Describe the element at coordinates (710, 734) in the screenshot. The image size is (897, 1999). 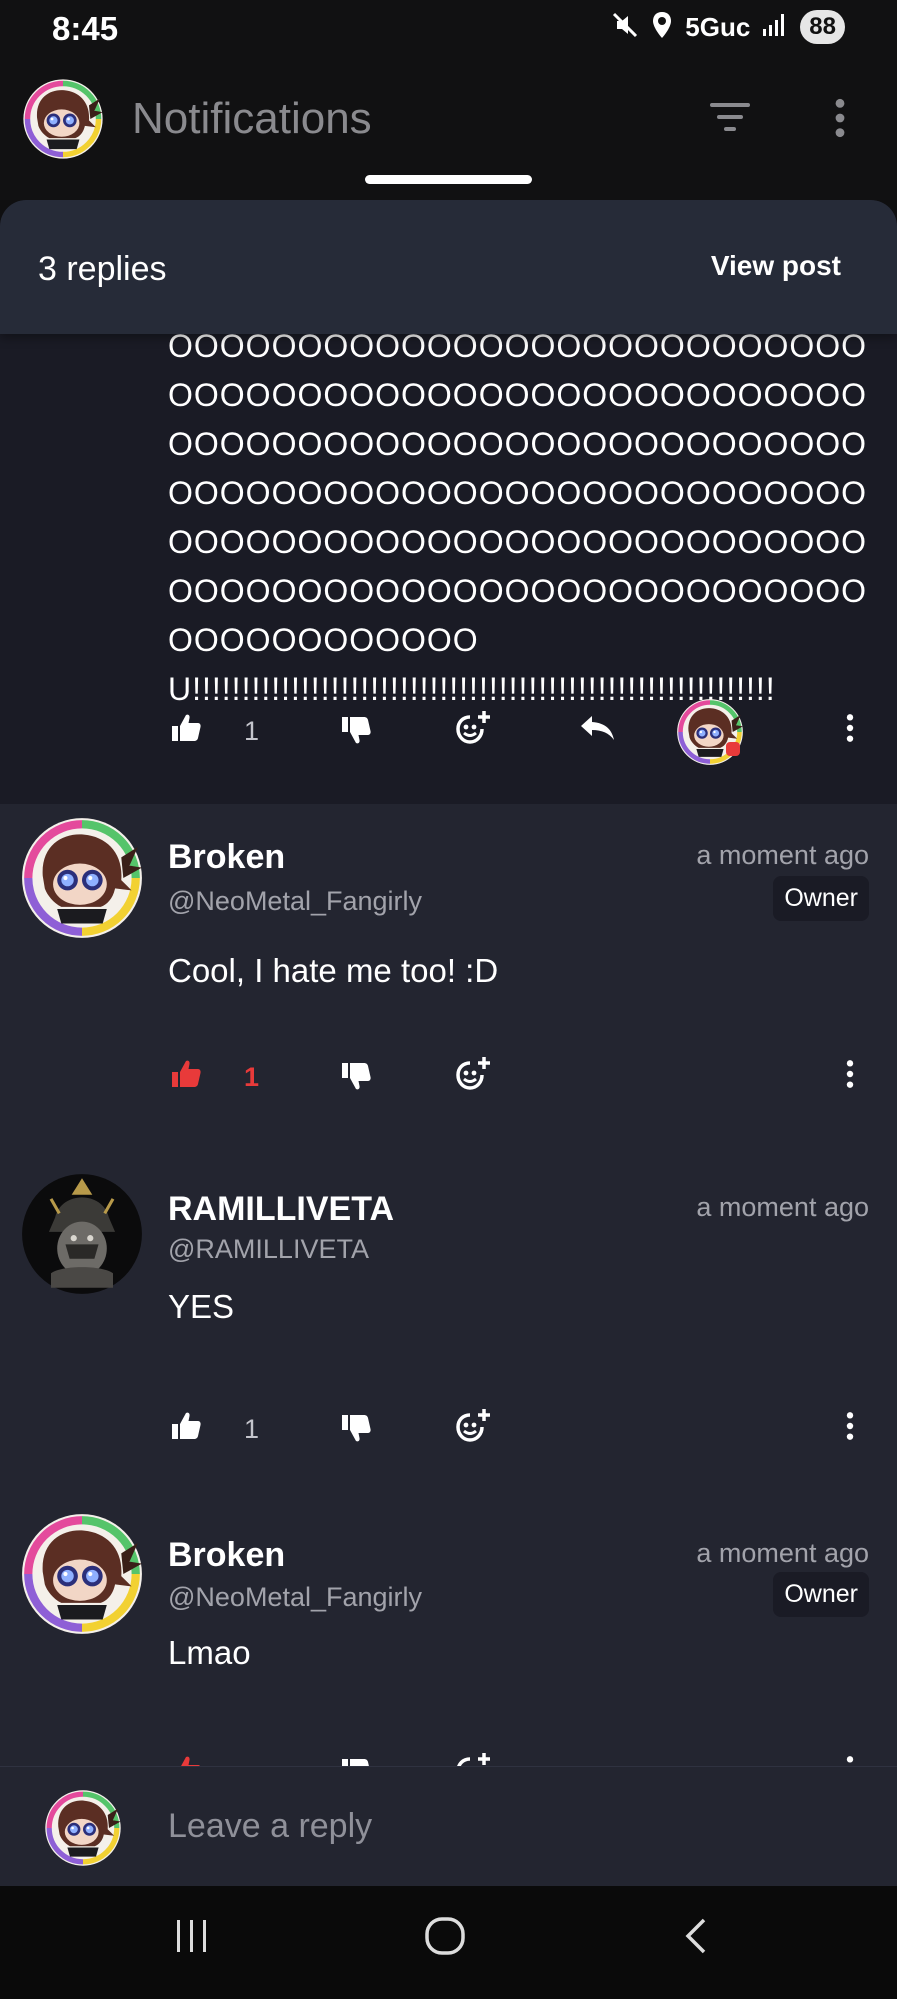
I see `creator-heart-avatar` at that location.